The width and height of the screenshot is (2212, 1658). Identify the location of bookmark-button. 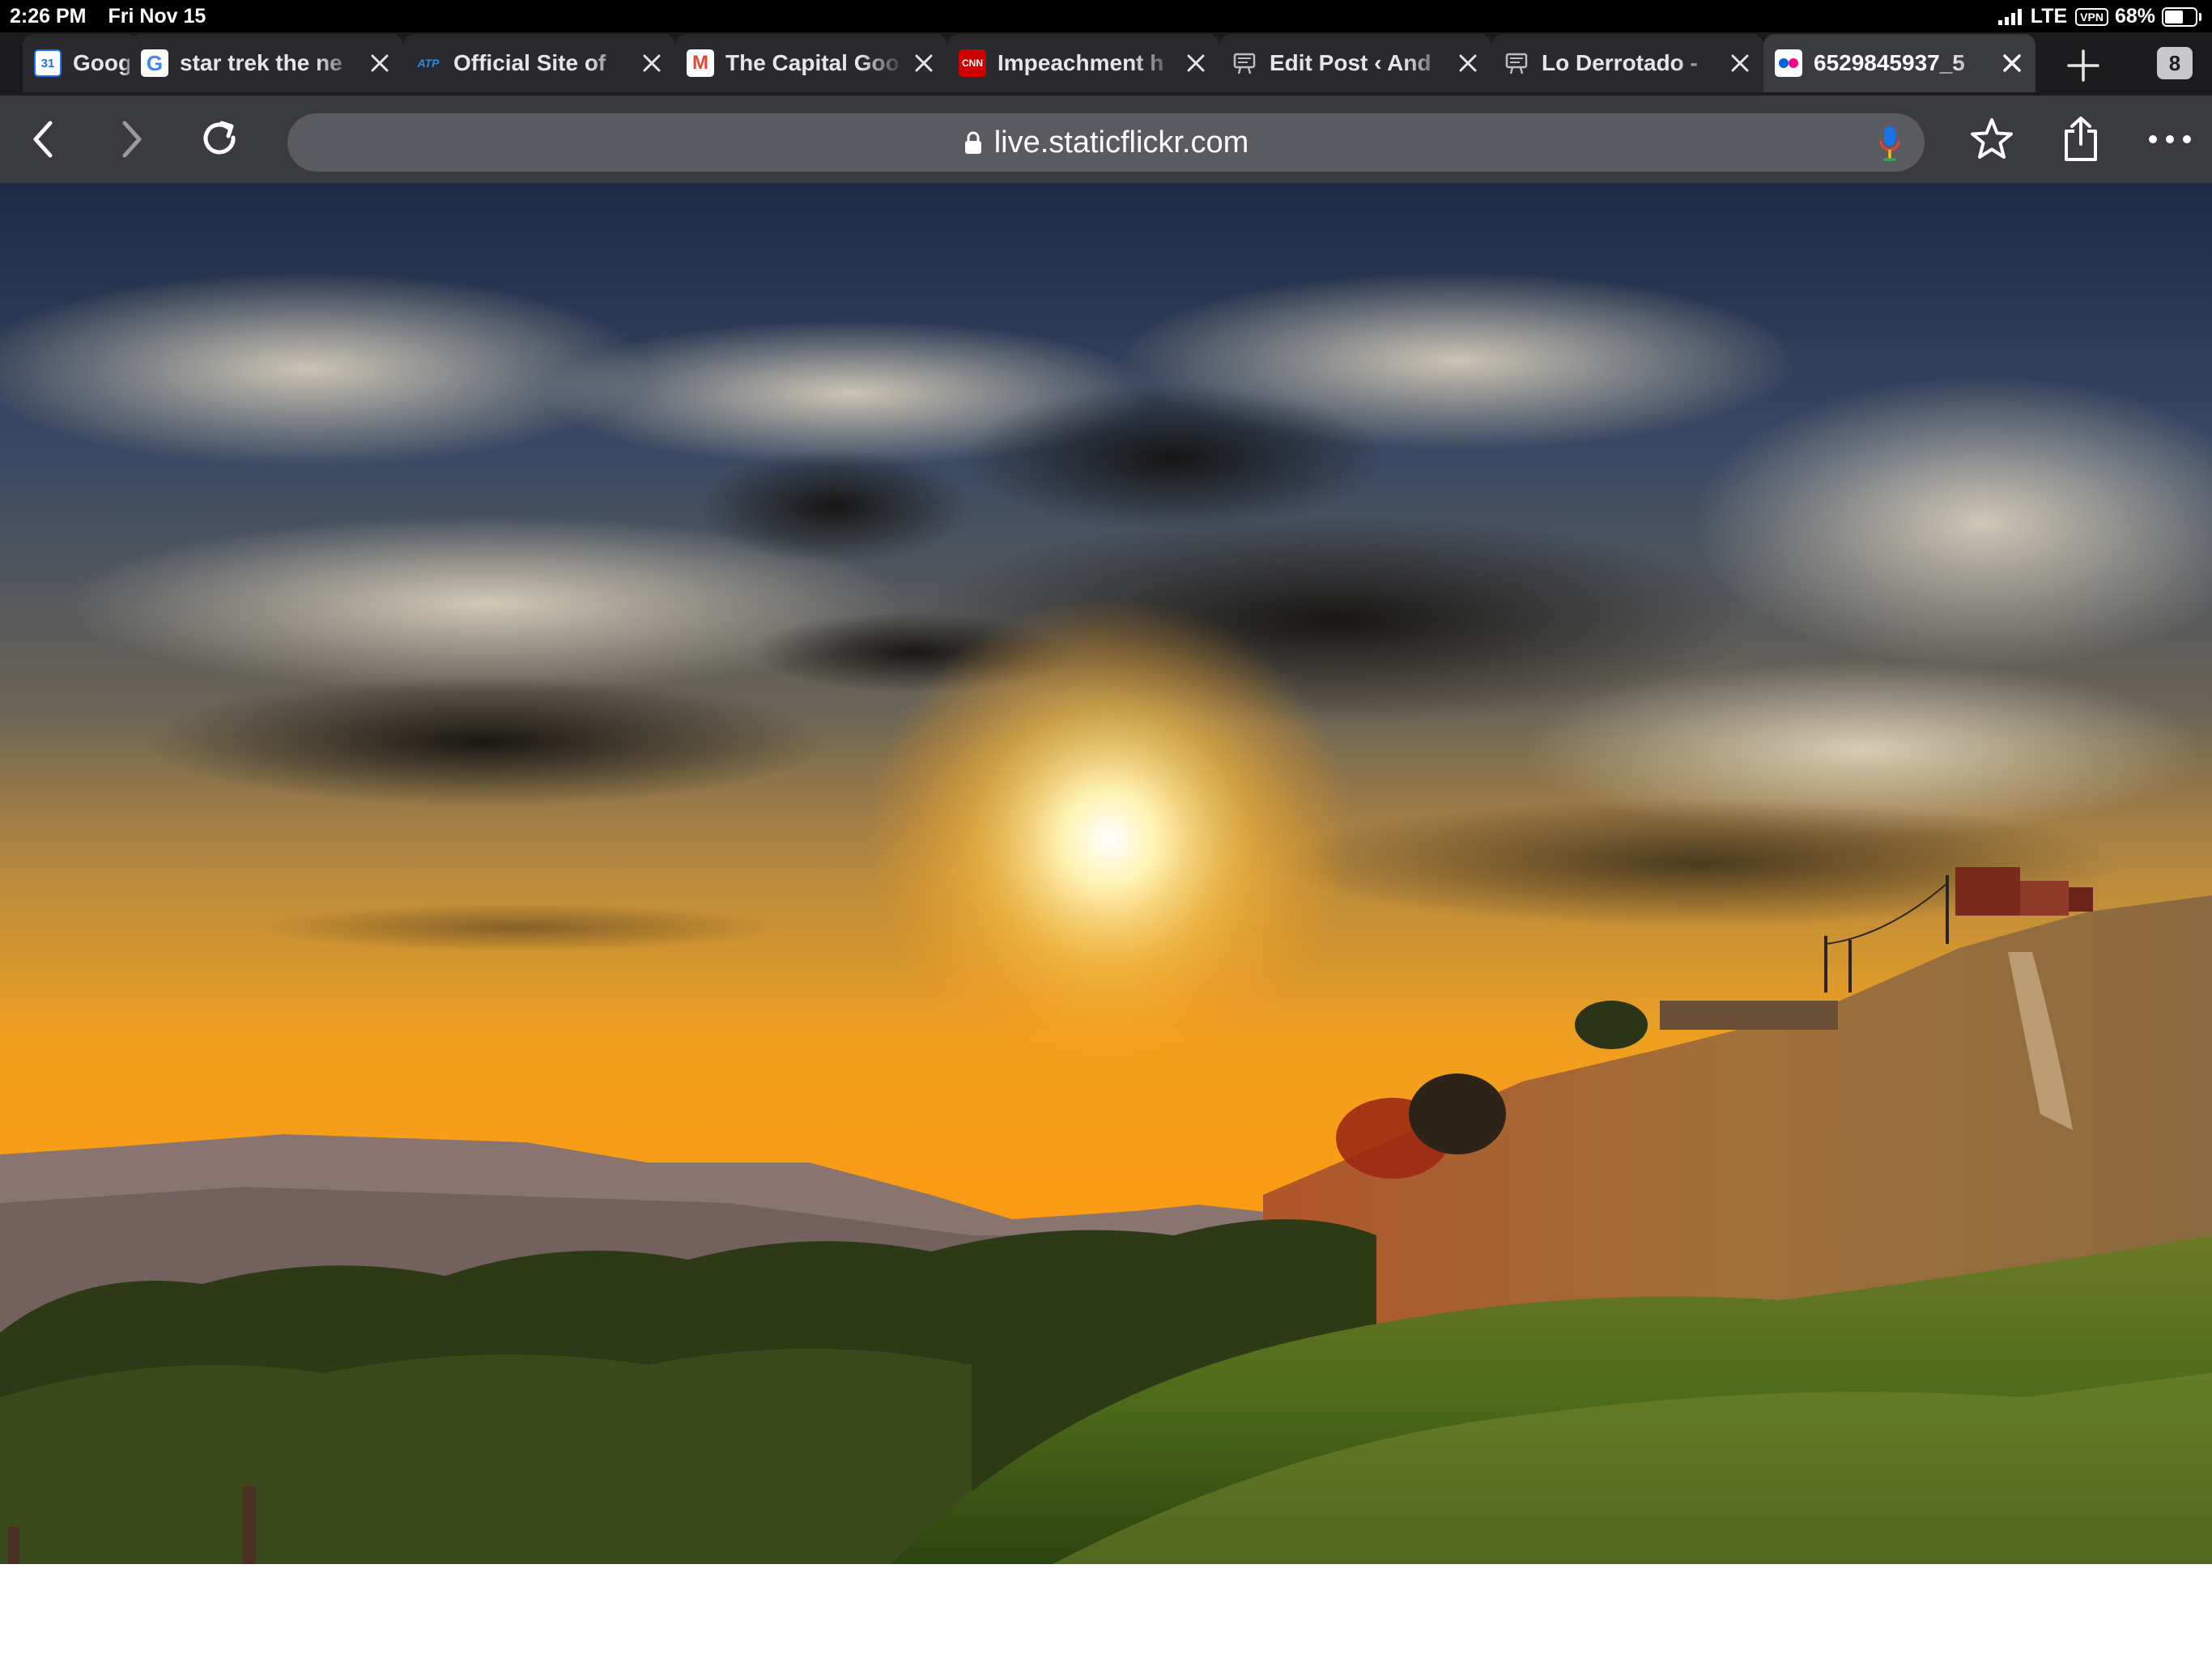
(1992, 139).